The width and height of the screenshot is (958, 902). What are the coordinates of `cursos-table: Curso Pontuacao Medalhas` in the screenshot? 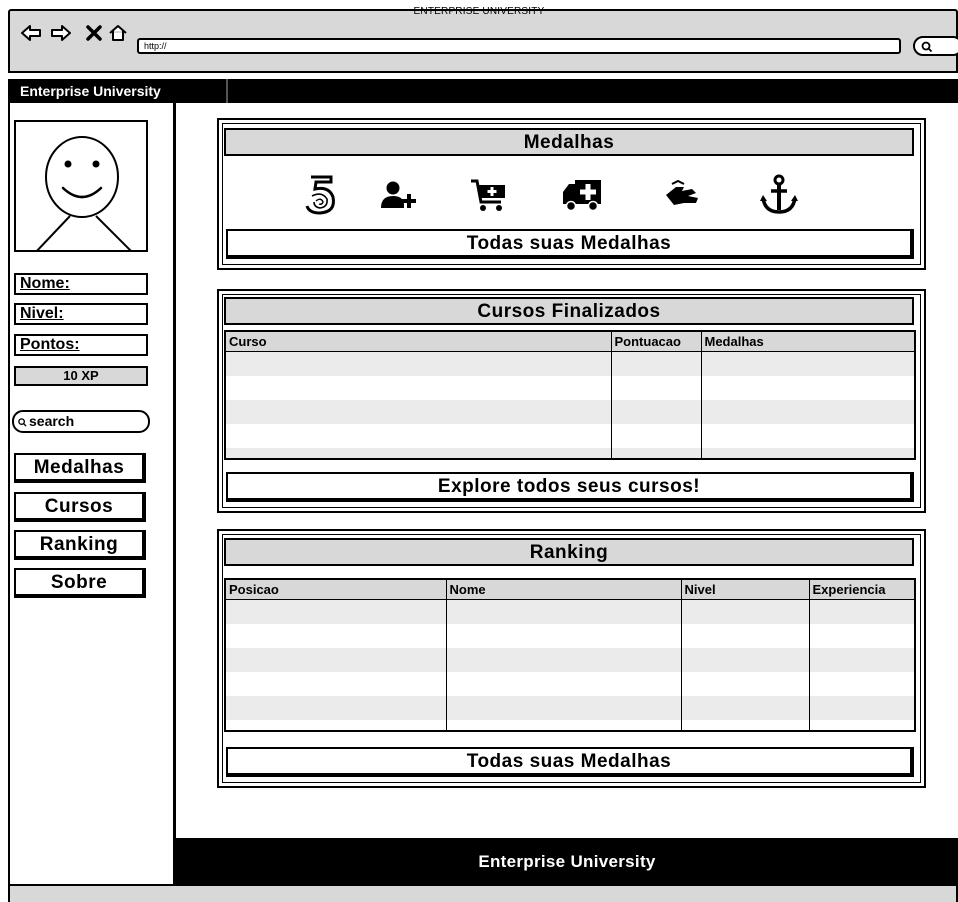 It's located at (570, 395).